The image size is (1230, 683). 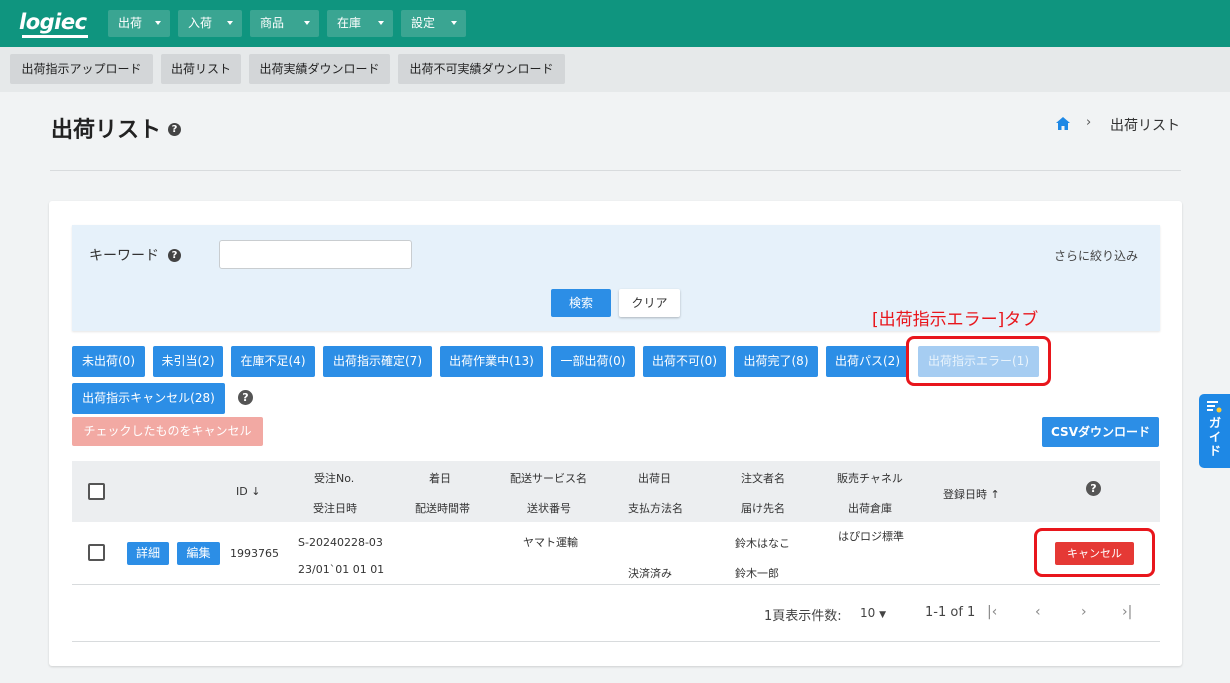 What do you see at coordinates (762, 543) in the screenshot?
I see `cell-orderer: 鈴木はなこ` at bounding box center [762, 543].